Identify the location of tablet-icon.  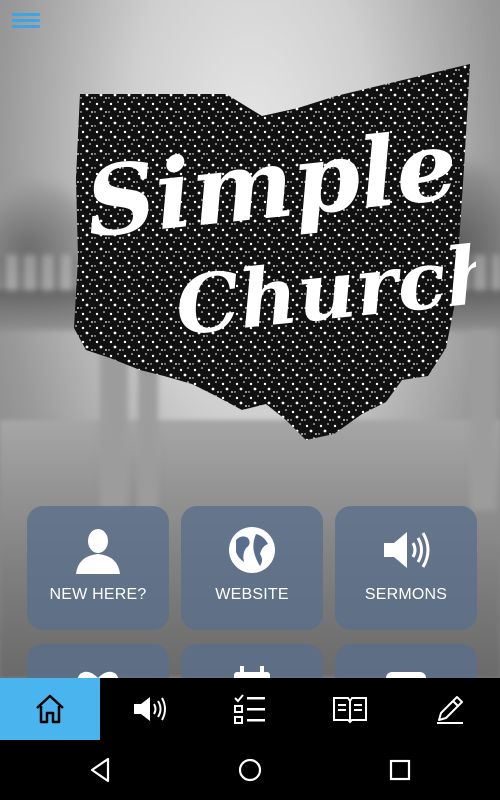
(406, 675).